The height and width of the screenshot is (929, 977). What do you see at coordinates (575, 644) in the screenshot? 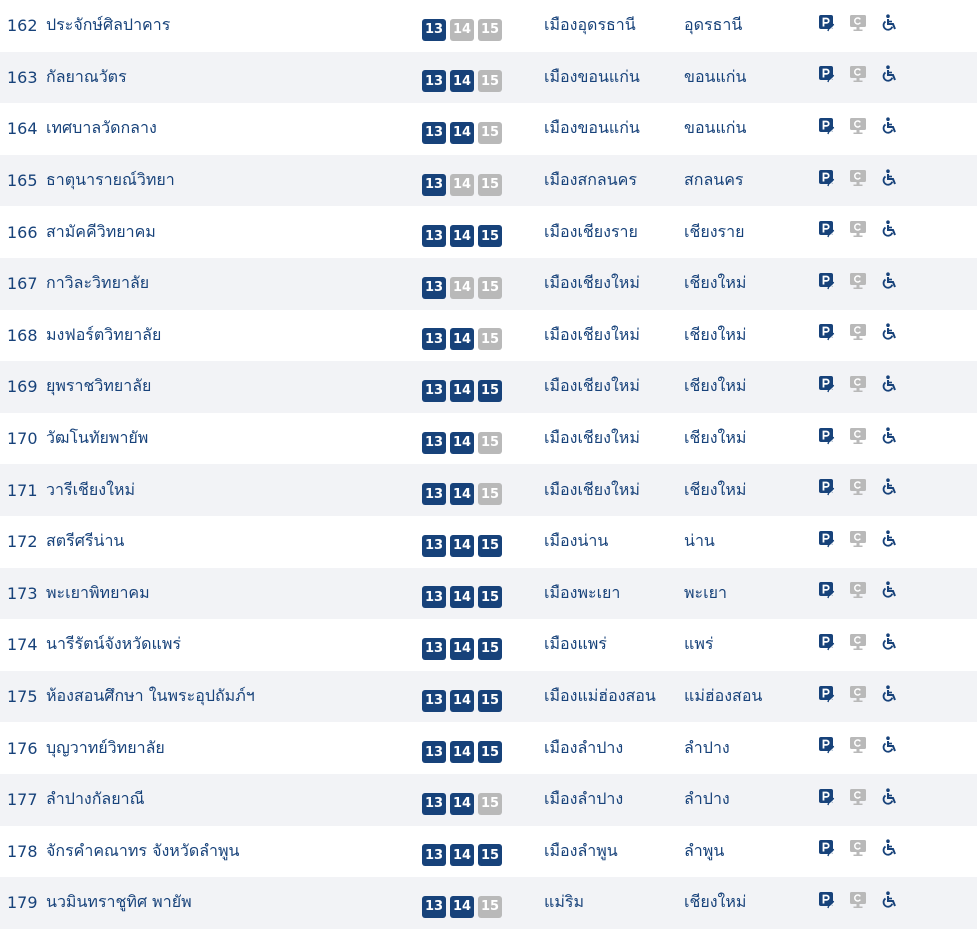
I see `district: เมืองแพร่` at bounding box center [575, 644].